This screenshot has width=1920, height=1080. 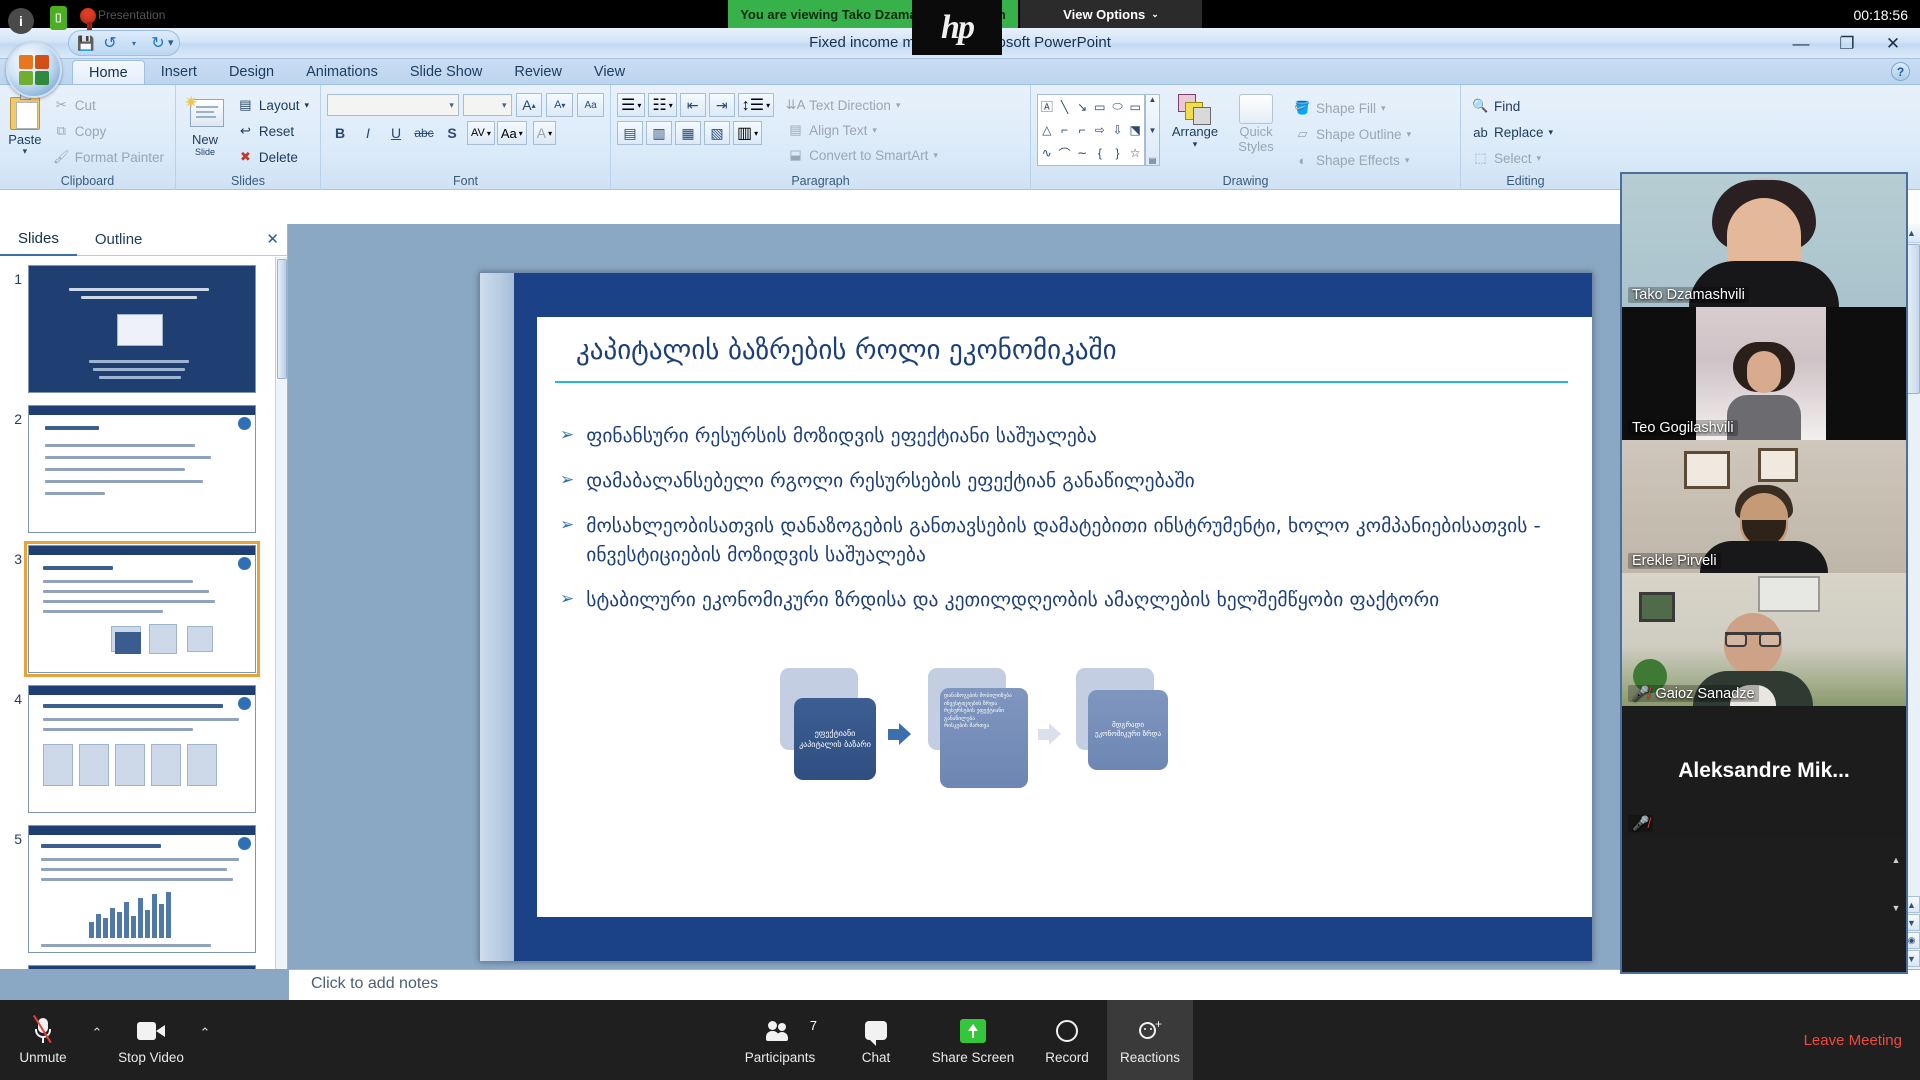 I want to click on font-name-combo: ▾, so click(x=393, y=105).